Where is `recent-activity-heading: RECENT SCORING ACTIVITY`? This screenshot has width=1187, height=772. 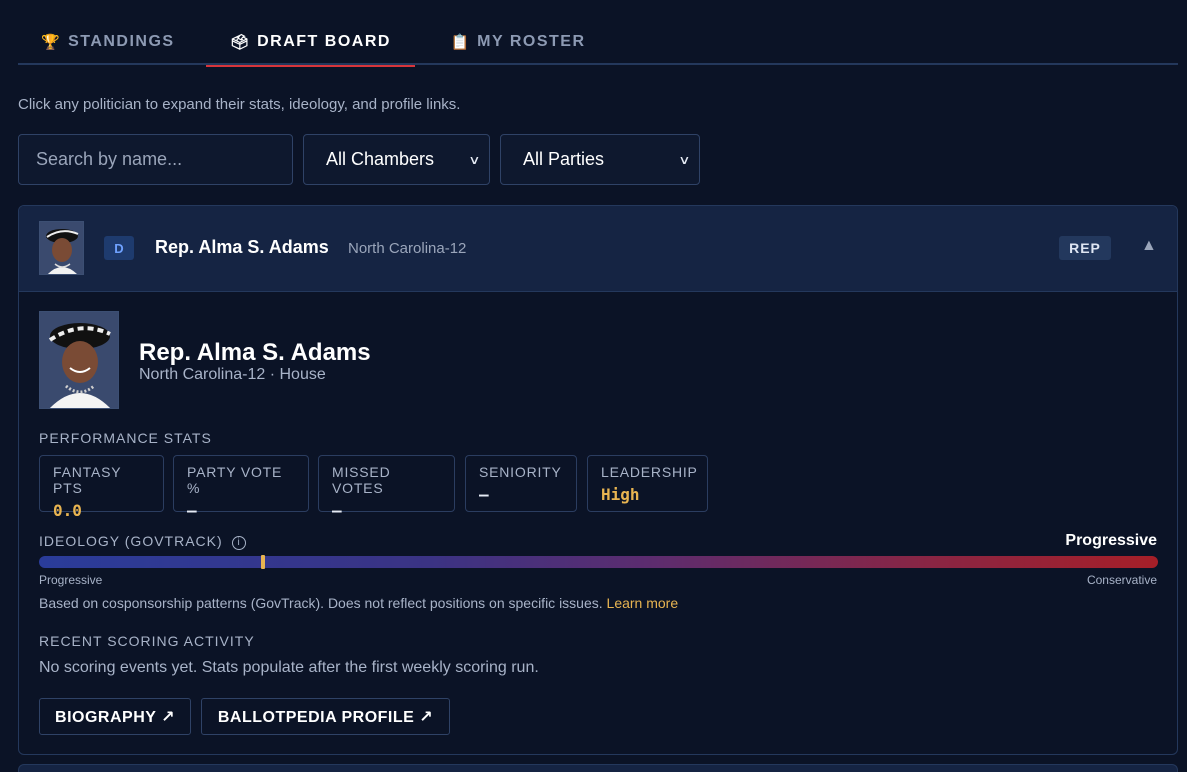 recent-activity-heading: RECENT SCORING ACTIVITY is located at coordinates (147, 641).